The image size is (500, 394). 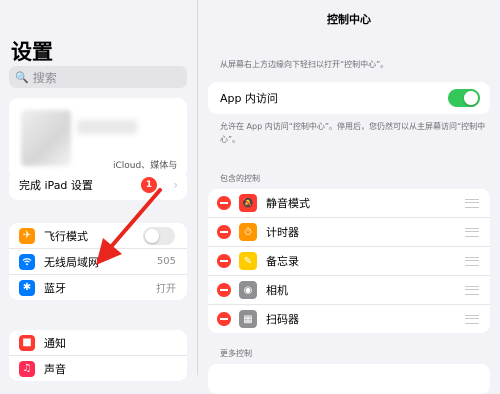 I want to click on notifications-card: ■ 通知 ♫ 声音, so click(x=98, y=355).